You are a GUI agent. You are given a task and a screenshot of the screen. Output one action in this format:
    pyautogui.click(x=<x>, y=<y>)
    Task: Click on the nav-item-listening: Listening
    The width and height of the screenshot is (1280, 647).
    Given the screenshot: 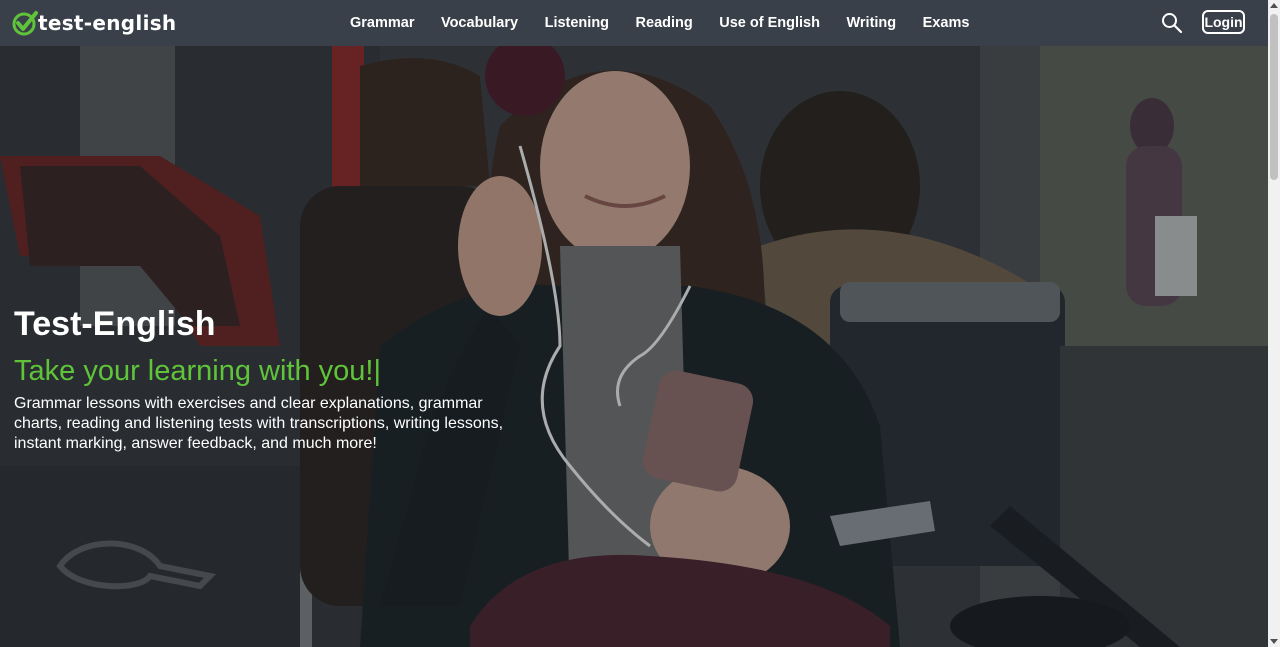 What is the action you would take?
    pyautogui.click(x=577, y=23)
    